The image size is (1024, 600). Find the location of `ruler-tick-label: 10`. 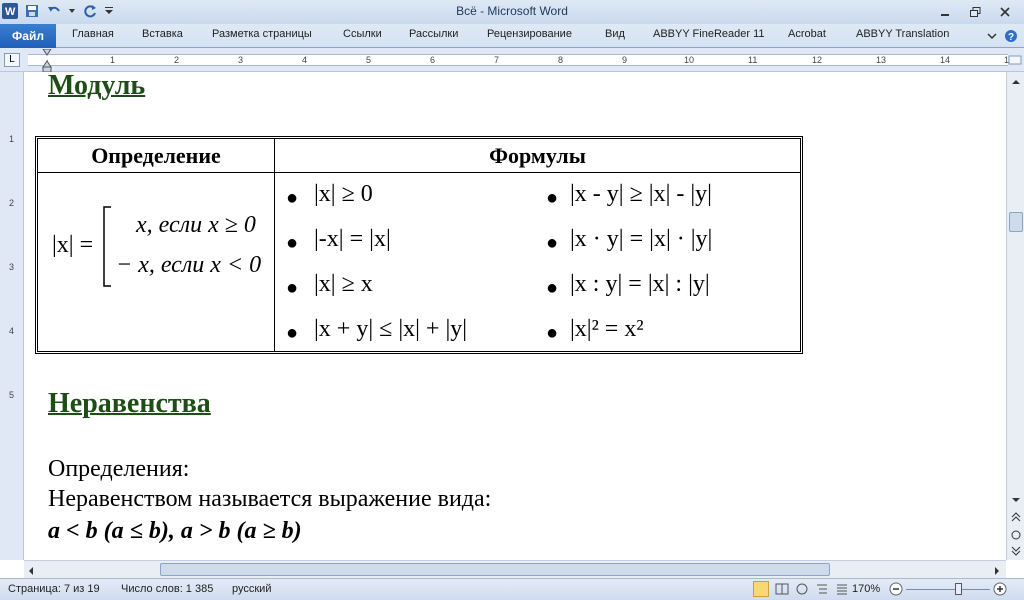

ruler-tick-label: 10 is located at coordinates (689, 60).